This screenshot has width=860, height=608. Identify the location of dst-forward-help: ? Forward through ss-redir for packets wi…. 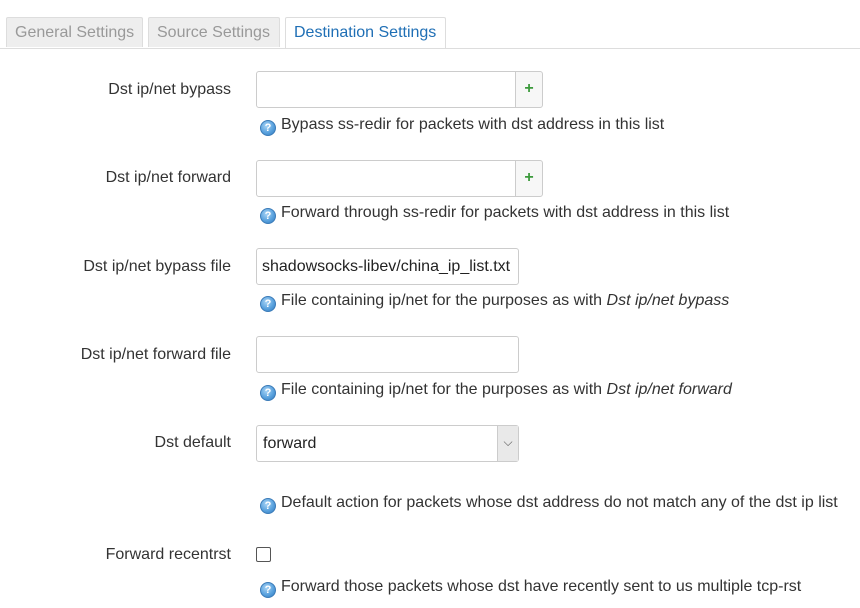
(495, 214).